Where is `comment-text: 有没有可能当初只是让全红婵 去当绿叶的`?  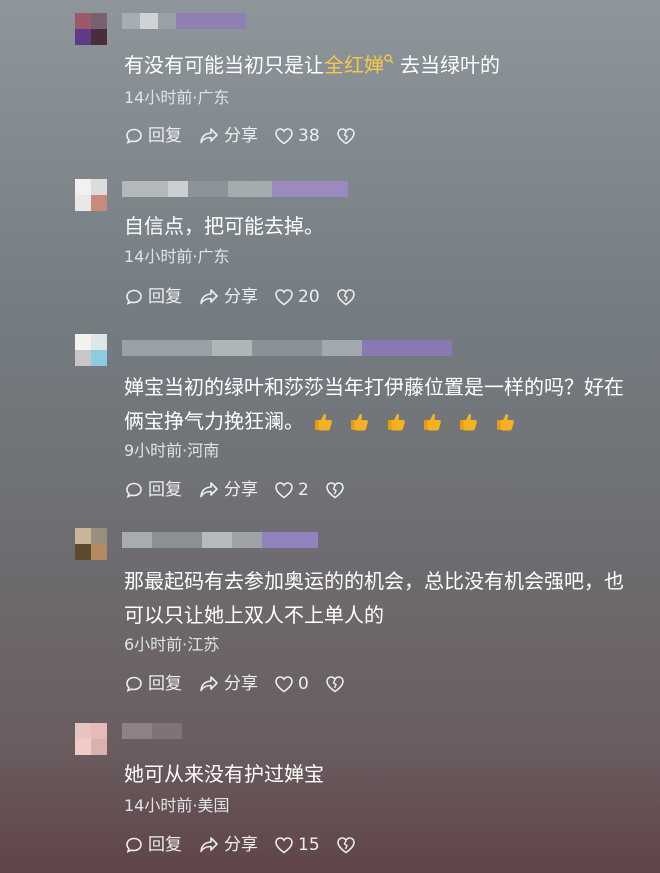
comment-text: 有没有可能当初只是让全红婵 去当绿叶的 is located at coordinates (391, 65).